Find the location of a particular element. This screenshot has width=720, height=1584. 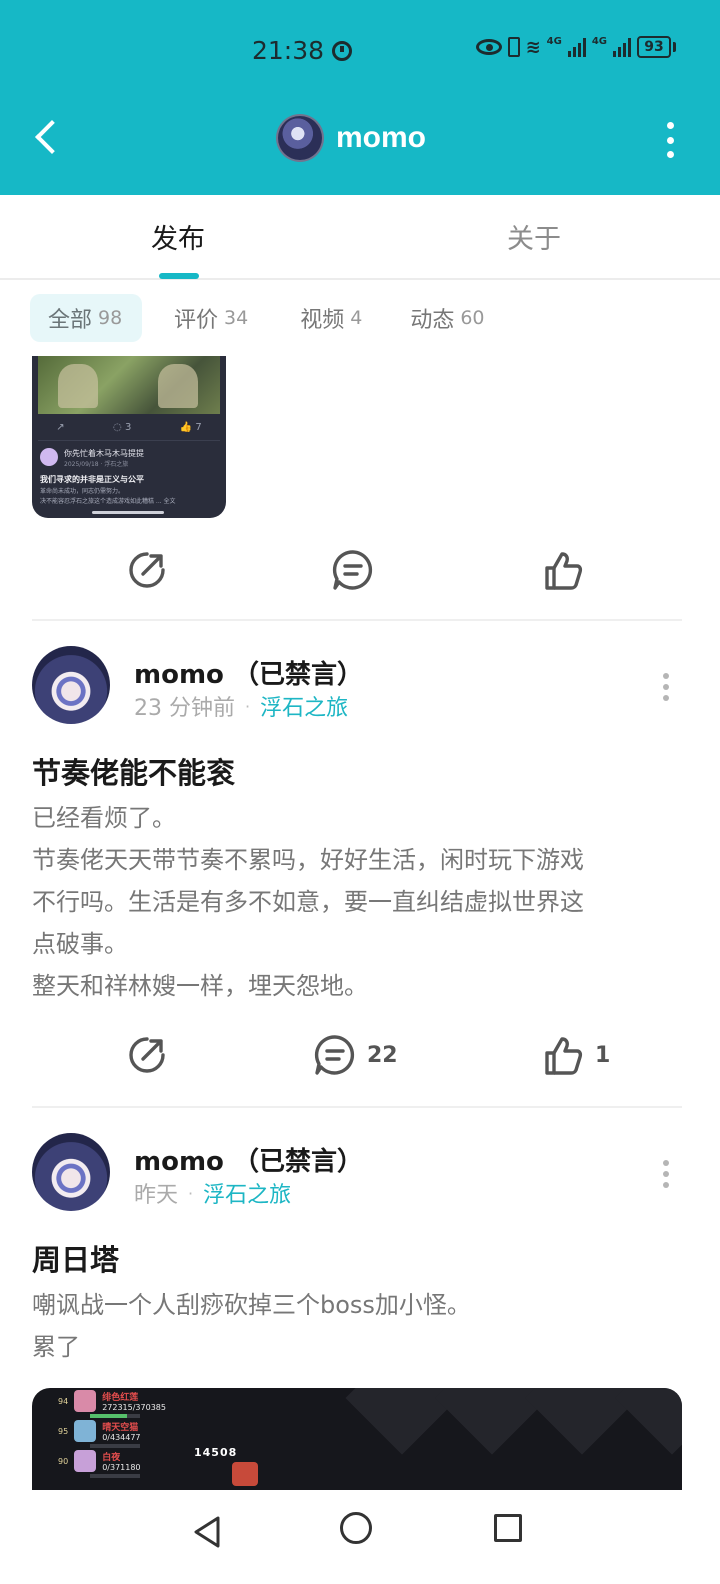

header-username: momo is located at coordinates (381, 137).